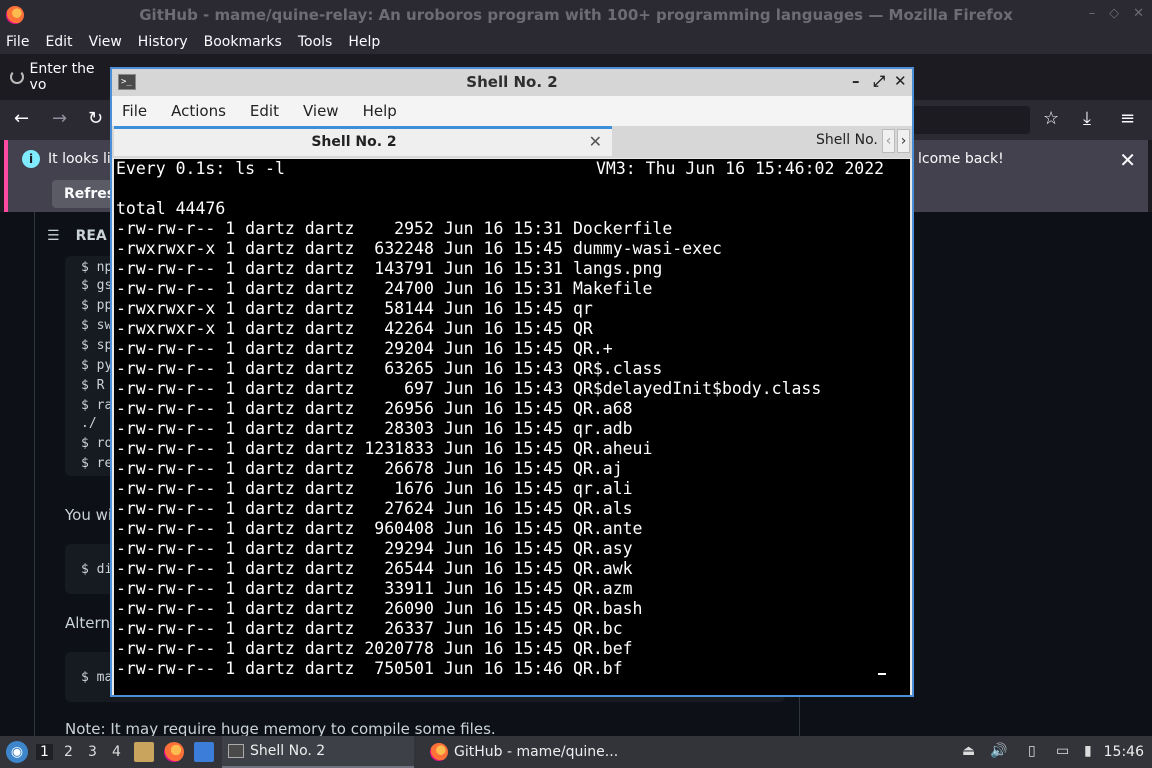  I want to click on code-line: $ sw, so click(97, 325).